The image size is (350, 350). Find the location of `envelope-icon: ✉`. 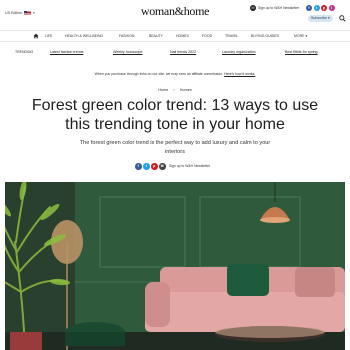

envelope-icon: ✉ is located at coordinates (253, 8).